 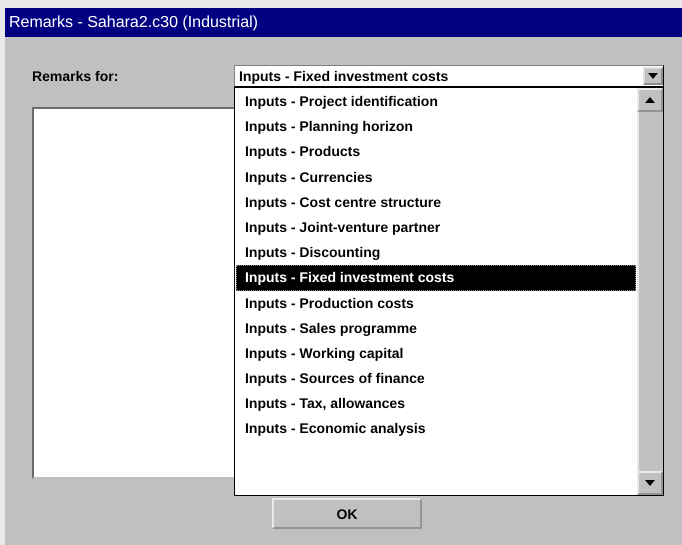 What do you see at coordinates (436, 303) in the screenshot?
I see `dropdown-option: Inputs - Production costs` at bounding box center [436, 303].